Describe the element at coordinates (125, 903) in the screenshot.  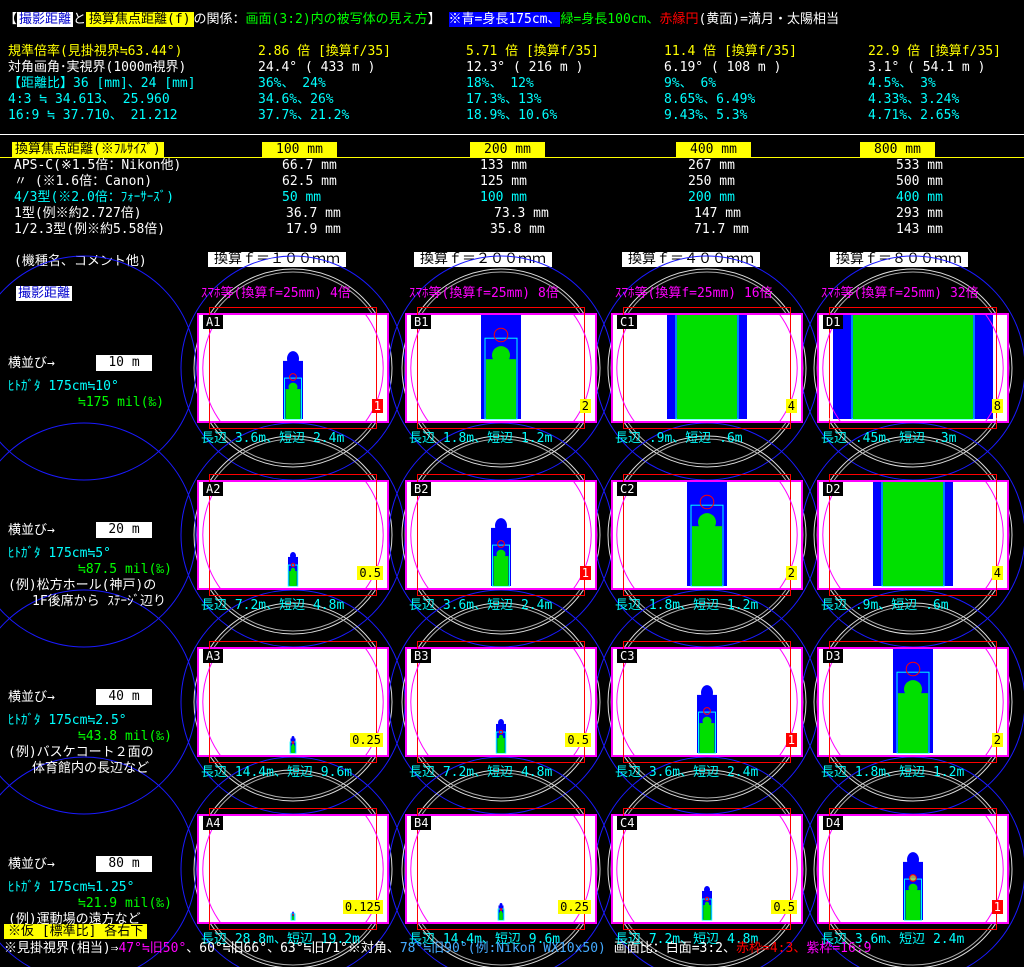
I see `person-mil: ≒21.9 mil(‰)` at that location.